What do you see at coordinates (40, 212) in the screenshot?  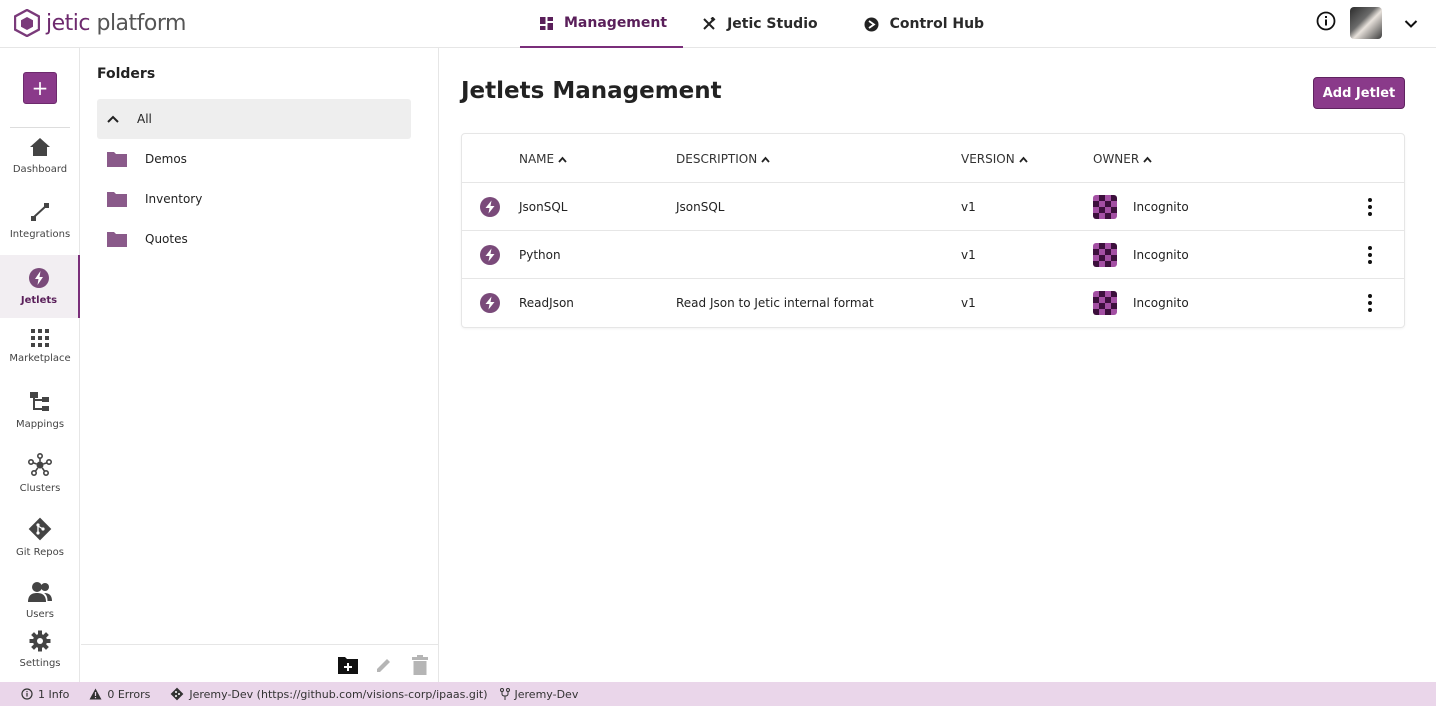 I see `integration-icon` at bounding box center [40, 212].